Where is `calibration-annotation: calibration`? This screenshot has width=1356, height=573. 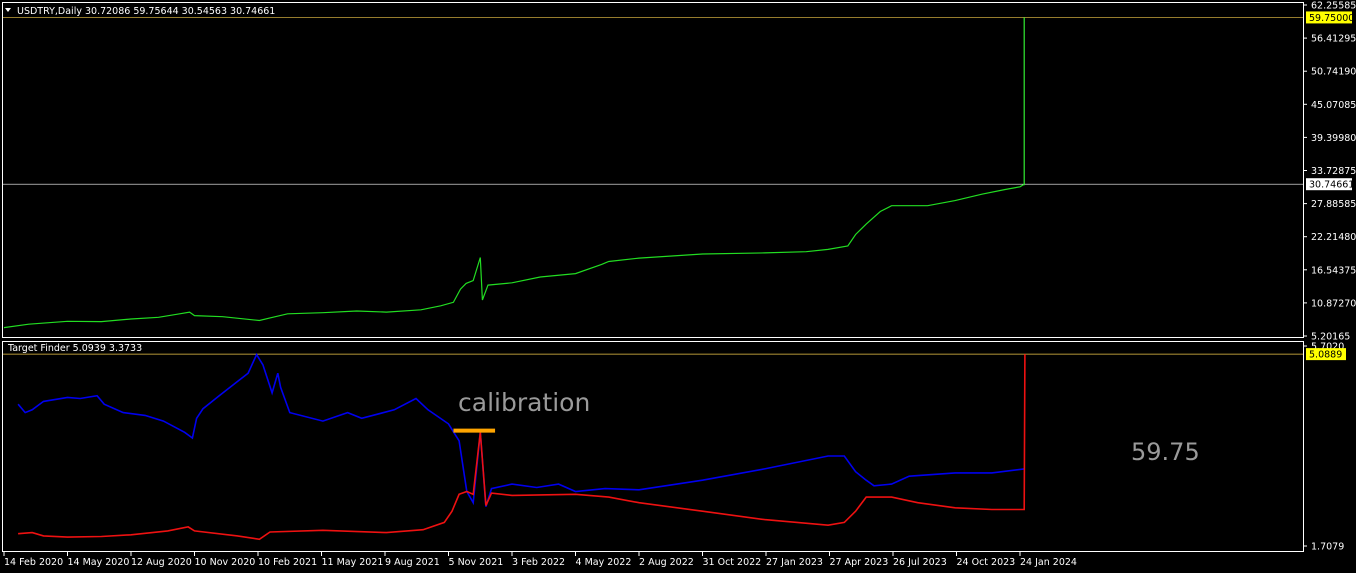
calibration-annotation: calibration is located at coordinates (524, 402).